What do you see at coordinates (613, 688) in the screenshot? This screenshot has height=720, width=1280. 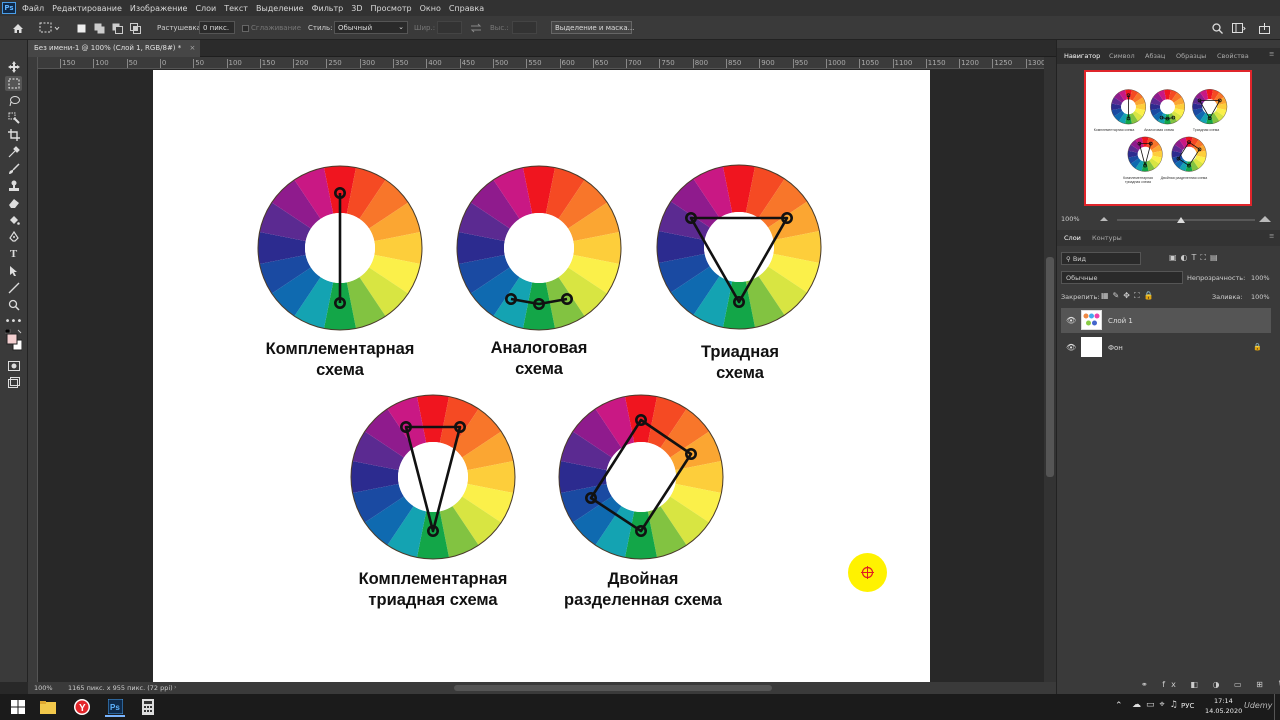 I see `horizontal-scroll-thumb` at bounding box center [613, 688].